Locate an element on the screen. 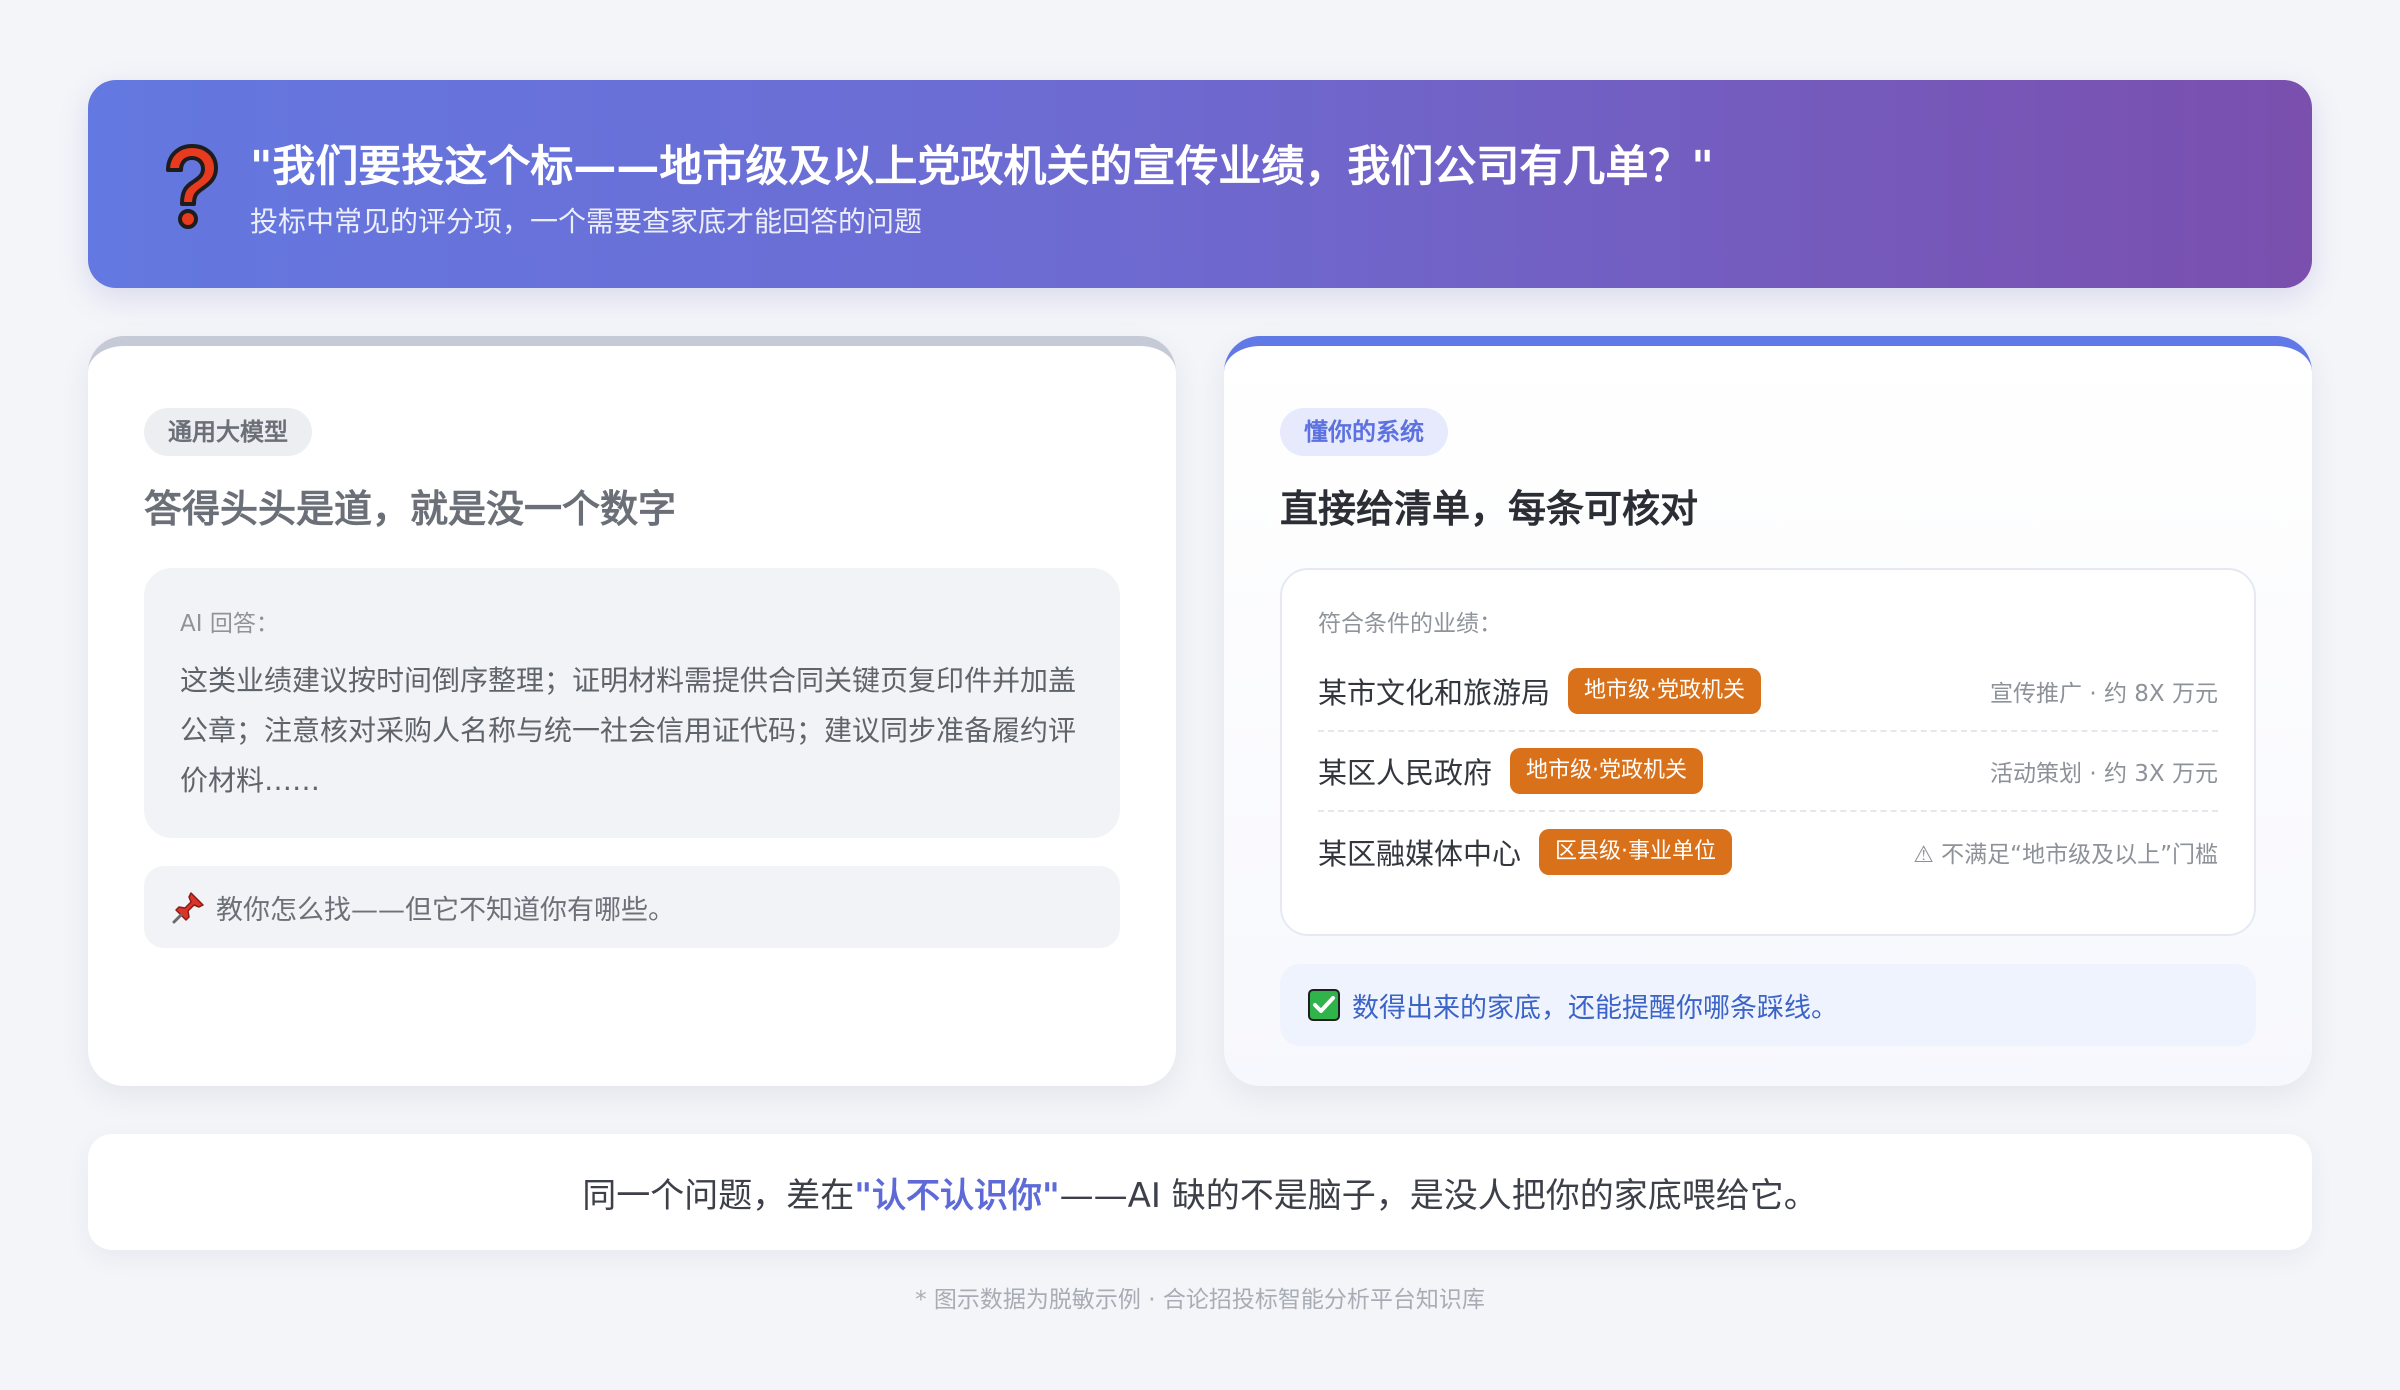 The width and height of the screenshot is (2400, 1390). project-client-name: 某区融媒体中心 is located at coordinates (1420, 854).